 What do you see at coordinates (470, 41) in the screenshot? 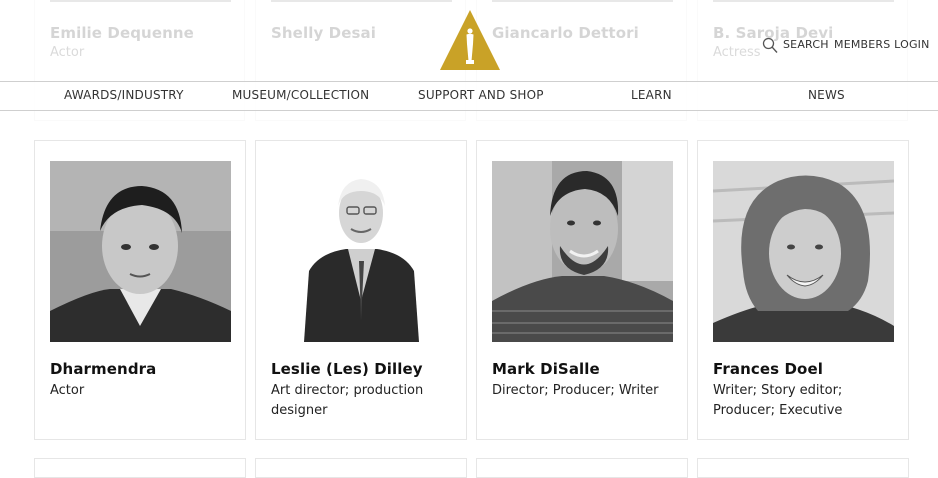
I see `oscar-logo-icon` at bounding box center [470, 41].